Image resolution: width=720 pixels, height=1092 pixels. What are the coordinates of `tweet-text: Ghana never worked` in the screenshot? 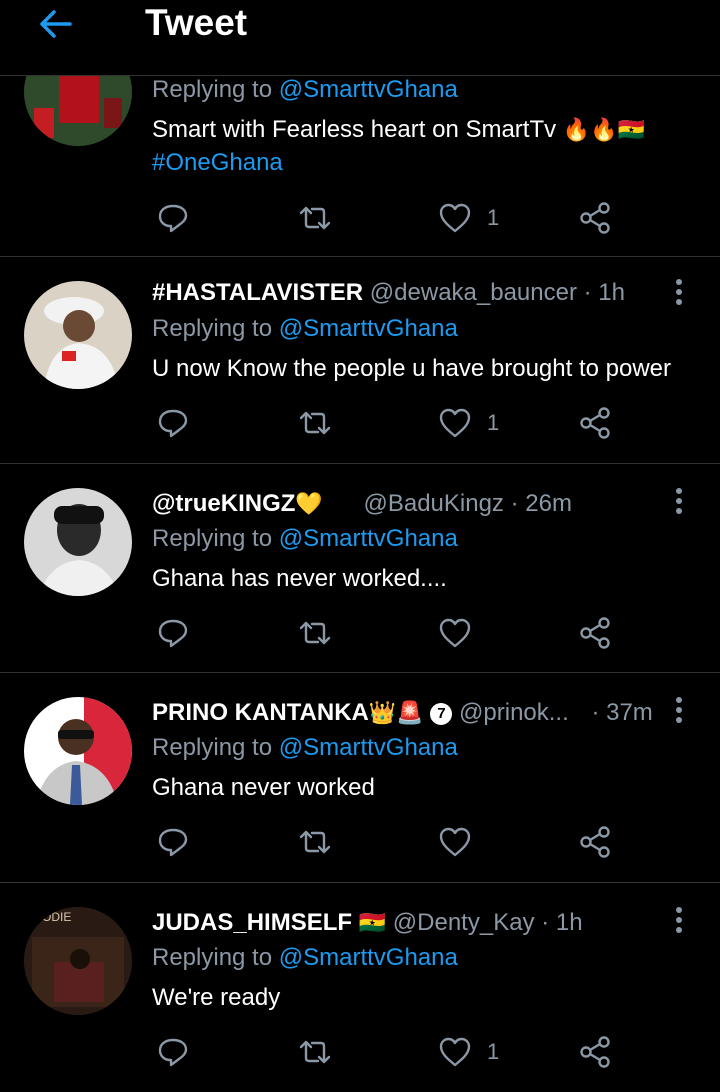 It's located at (263, 787).